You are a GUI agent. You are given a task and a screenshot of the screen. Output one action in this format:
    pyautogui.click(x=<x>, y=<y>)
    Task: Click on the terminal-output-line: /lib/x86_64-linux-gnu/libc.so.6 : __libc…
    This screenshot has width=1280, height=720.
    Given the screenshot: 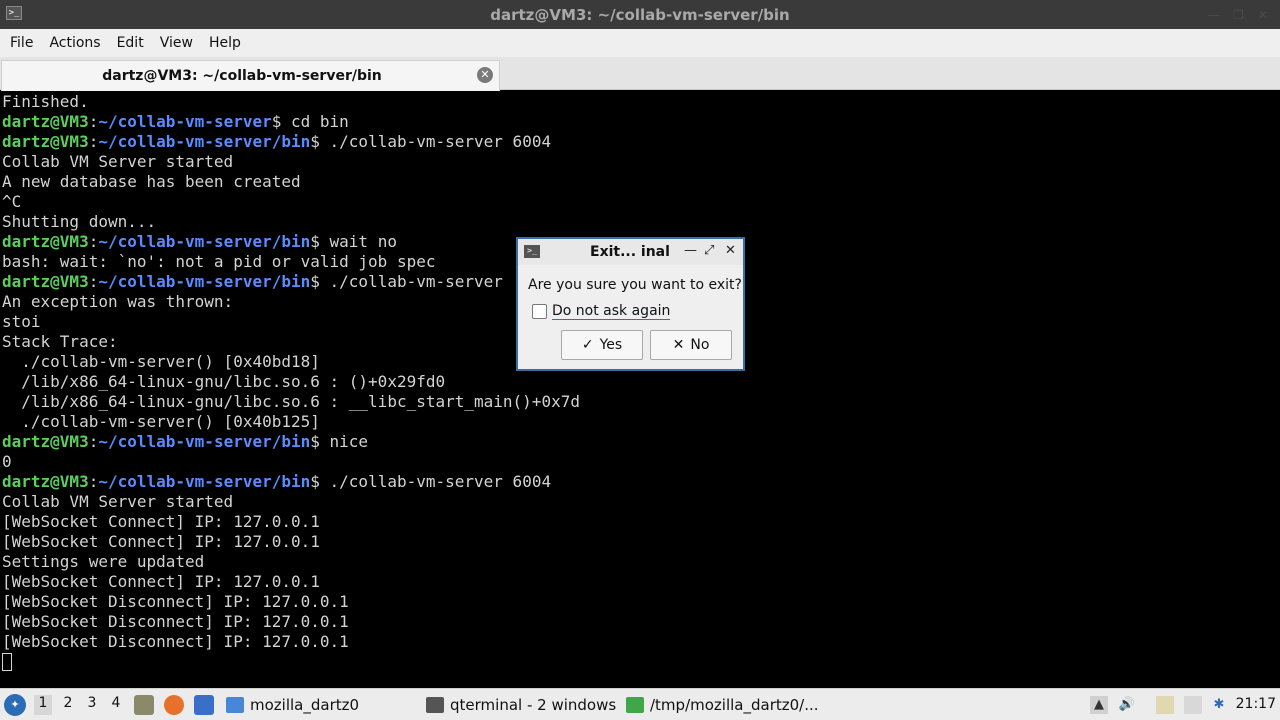 What is the action you would take?
    pyautogui.click(x=291, y=401)
    